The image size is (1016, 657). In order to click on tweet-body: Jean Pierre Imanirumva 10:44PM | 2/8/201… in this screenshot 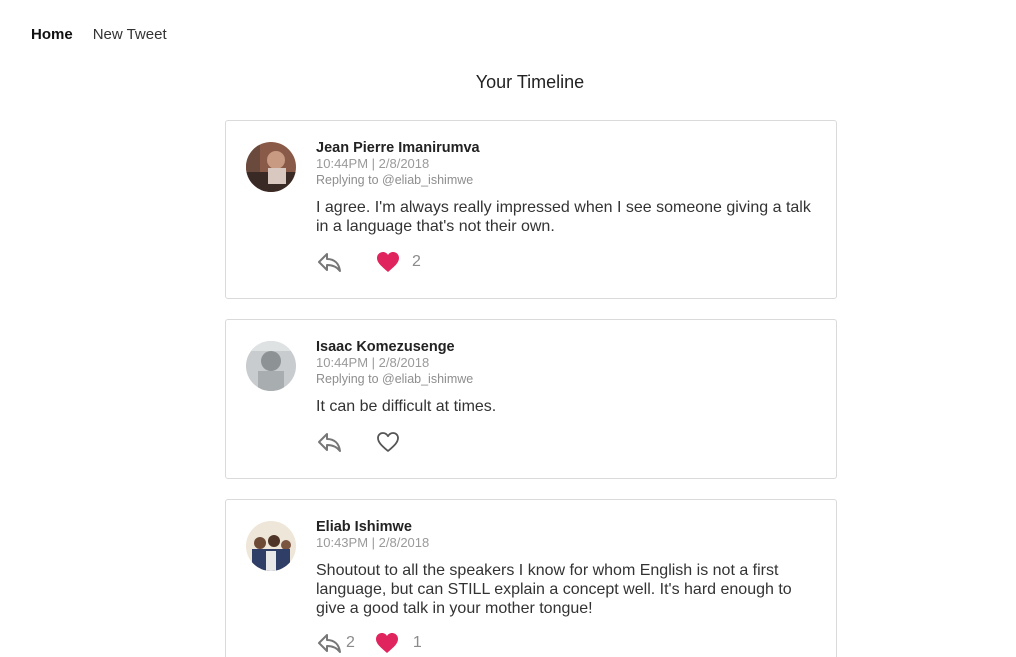, I will do `click(567, 188)`.